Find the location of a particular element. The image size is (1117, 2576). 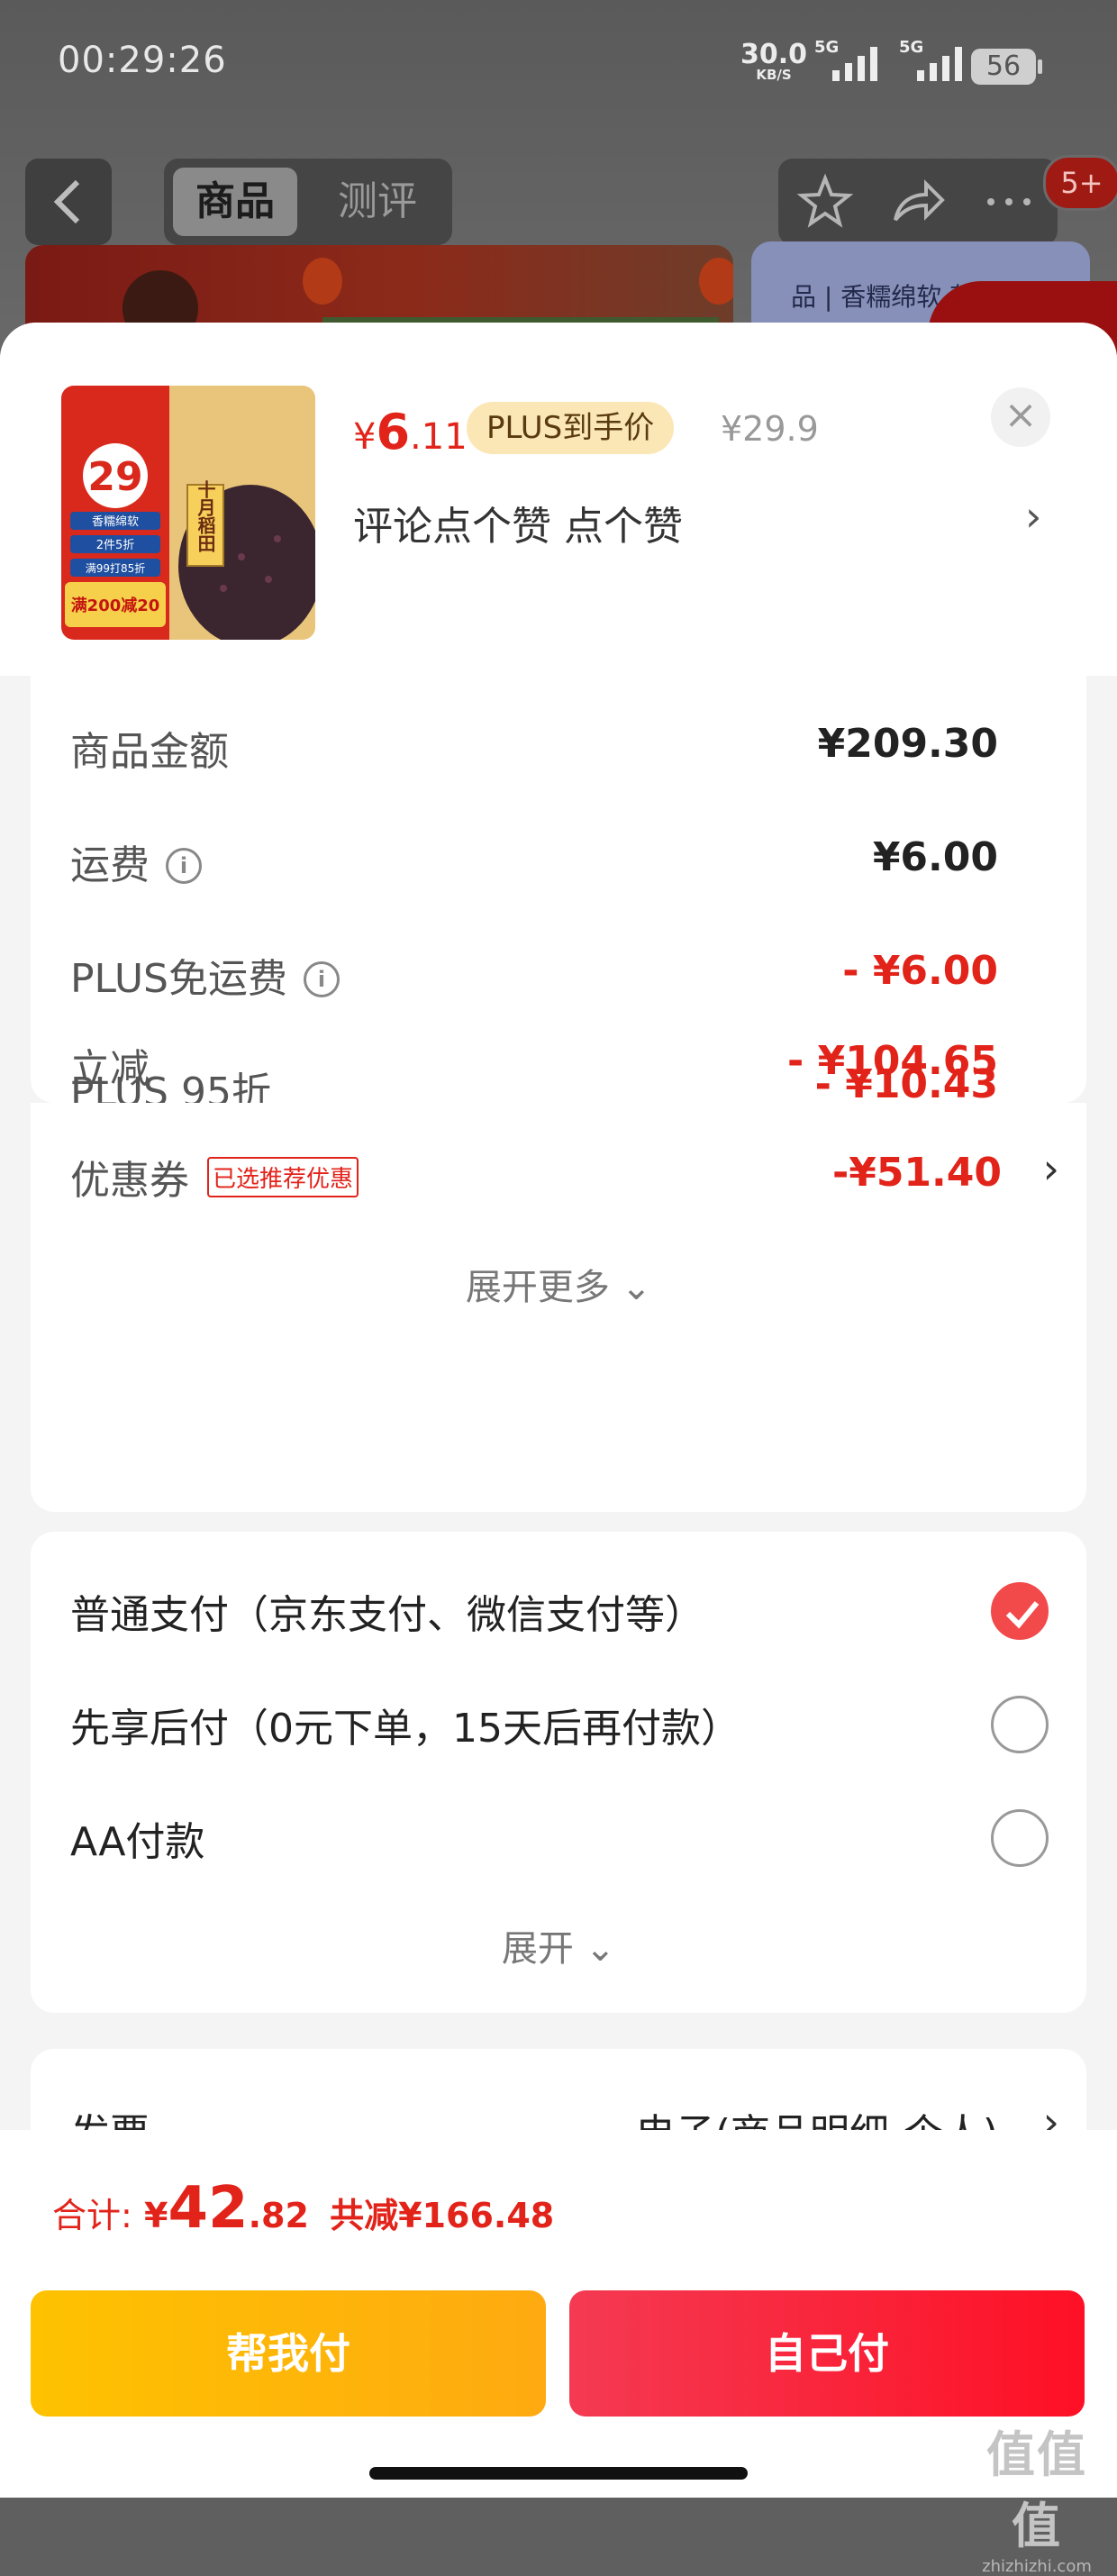

help-me-pay-button: 帮我付 is located at coordinates (288, 2353).